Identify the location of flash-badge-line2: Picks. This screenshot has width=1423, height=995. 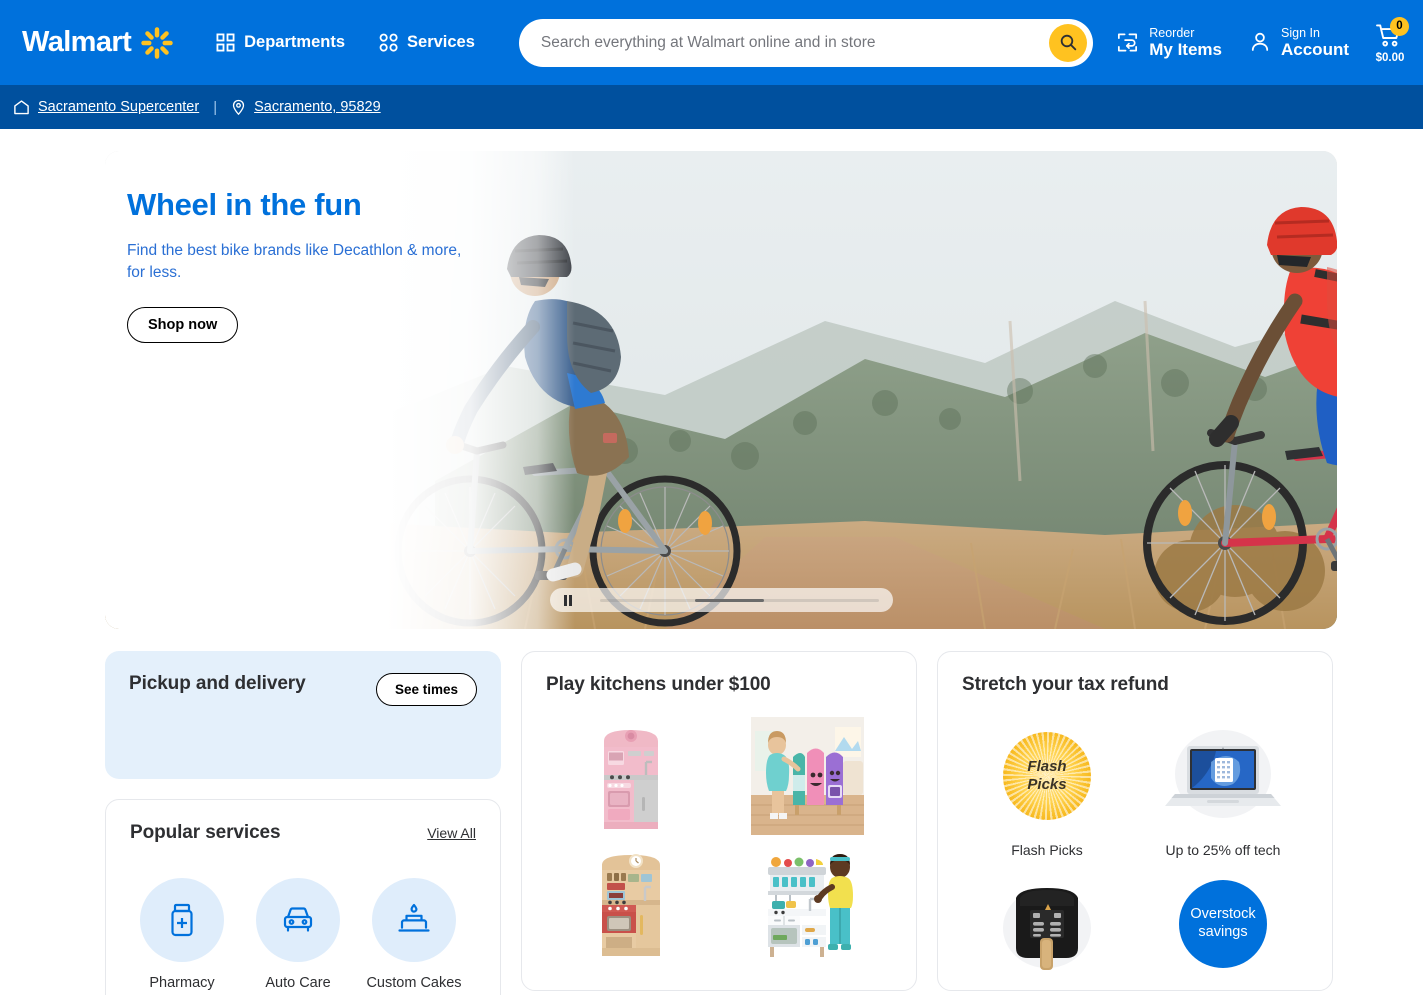
(1047, 784).